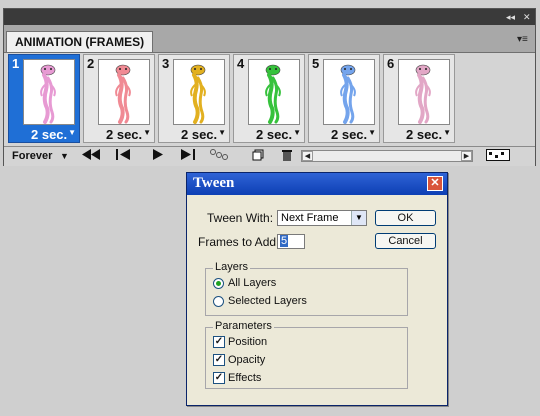 Image resolution: width=540 pixels, height=416 pixels. I want to click on all-layers-radio, so click(218, 283).